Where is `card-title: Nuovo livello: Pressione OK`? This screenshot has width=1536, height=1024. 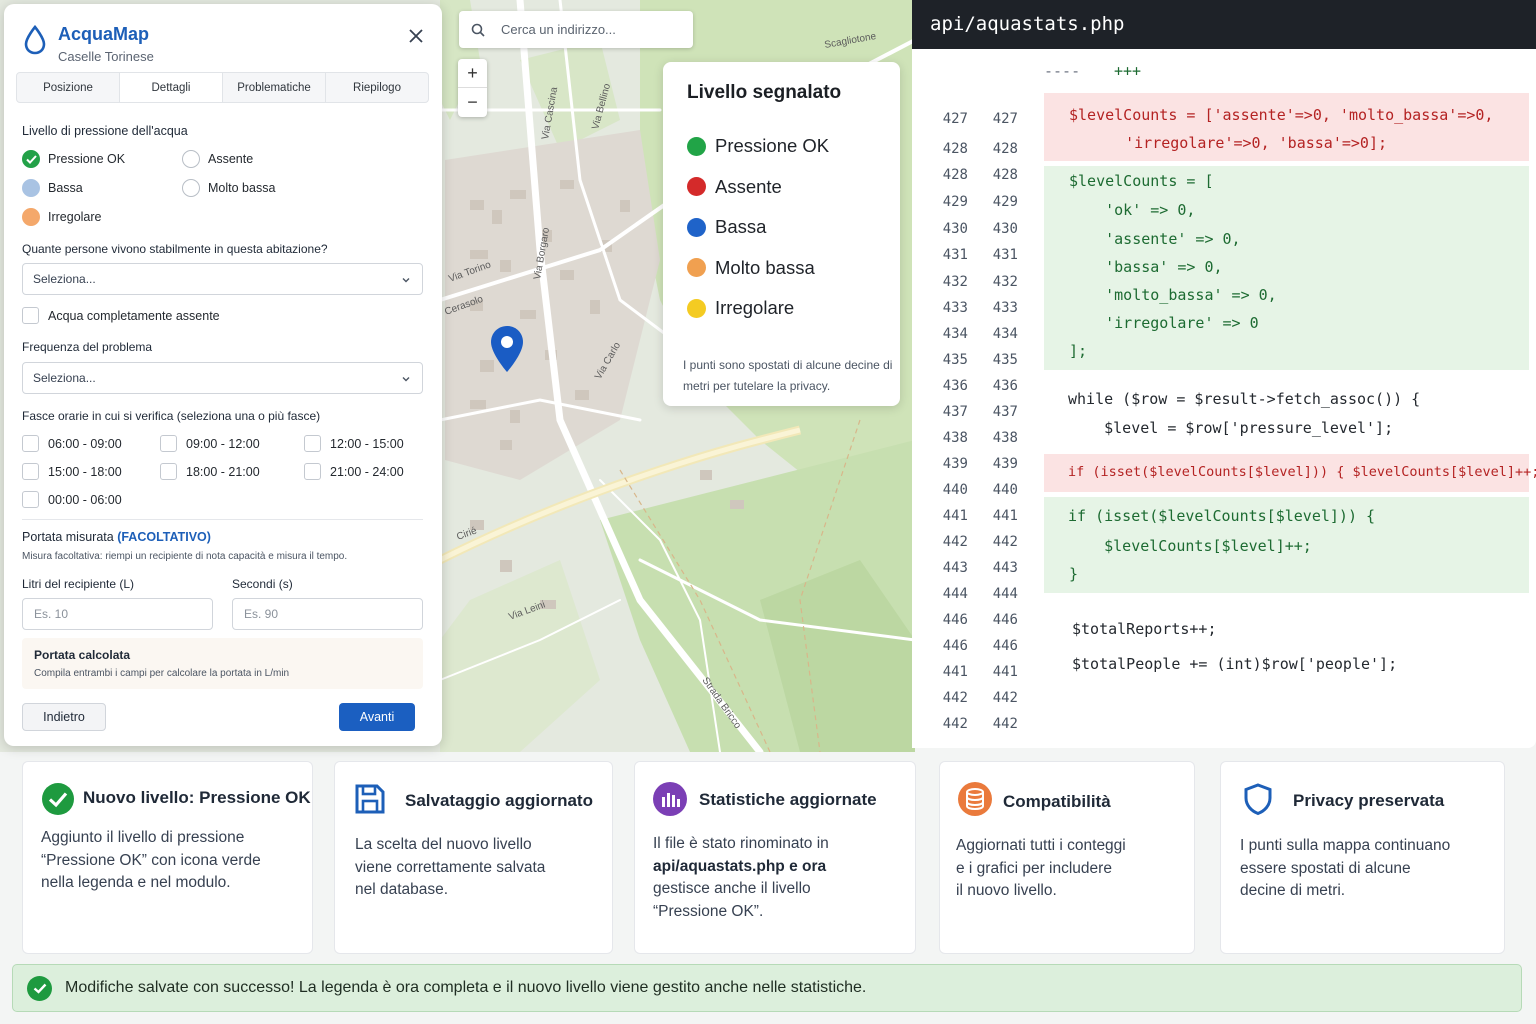
card-title: Nuovo livello: Pressione OK is located at coordinates (197, 797).